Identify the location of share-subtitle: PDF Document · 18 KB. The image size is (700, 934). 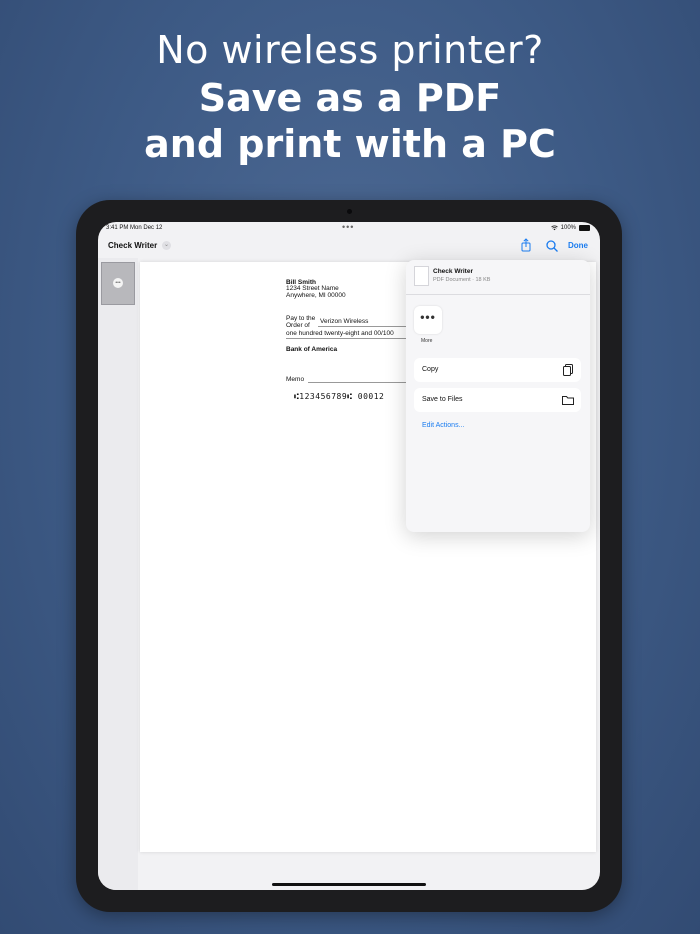
(462, 280).